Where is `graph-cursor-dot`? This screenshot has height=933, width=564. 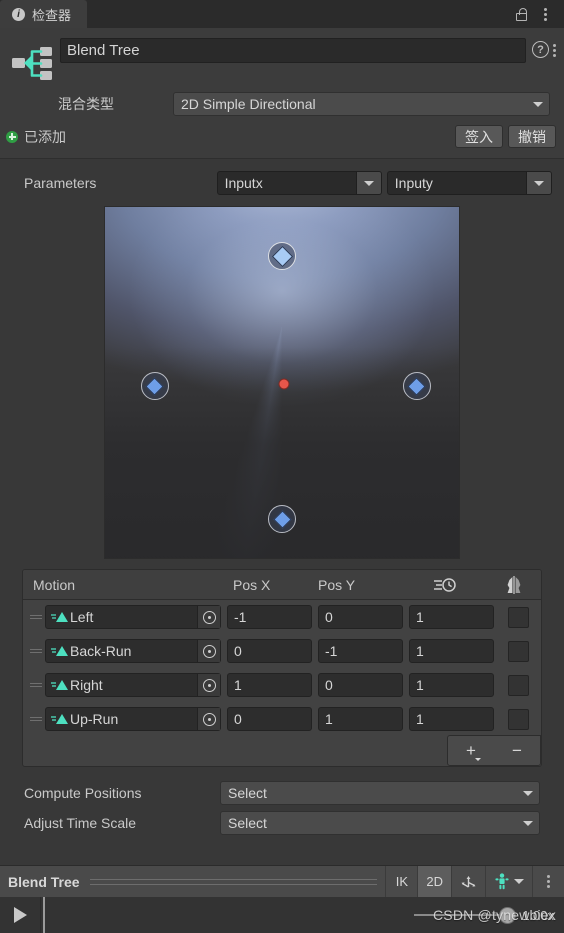 graph-cursor-dot is located at coordinates (284, 384).